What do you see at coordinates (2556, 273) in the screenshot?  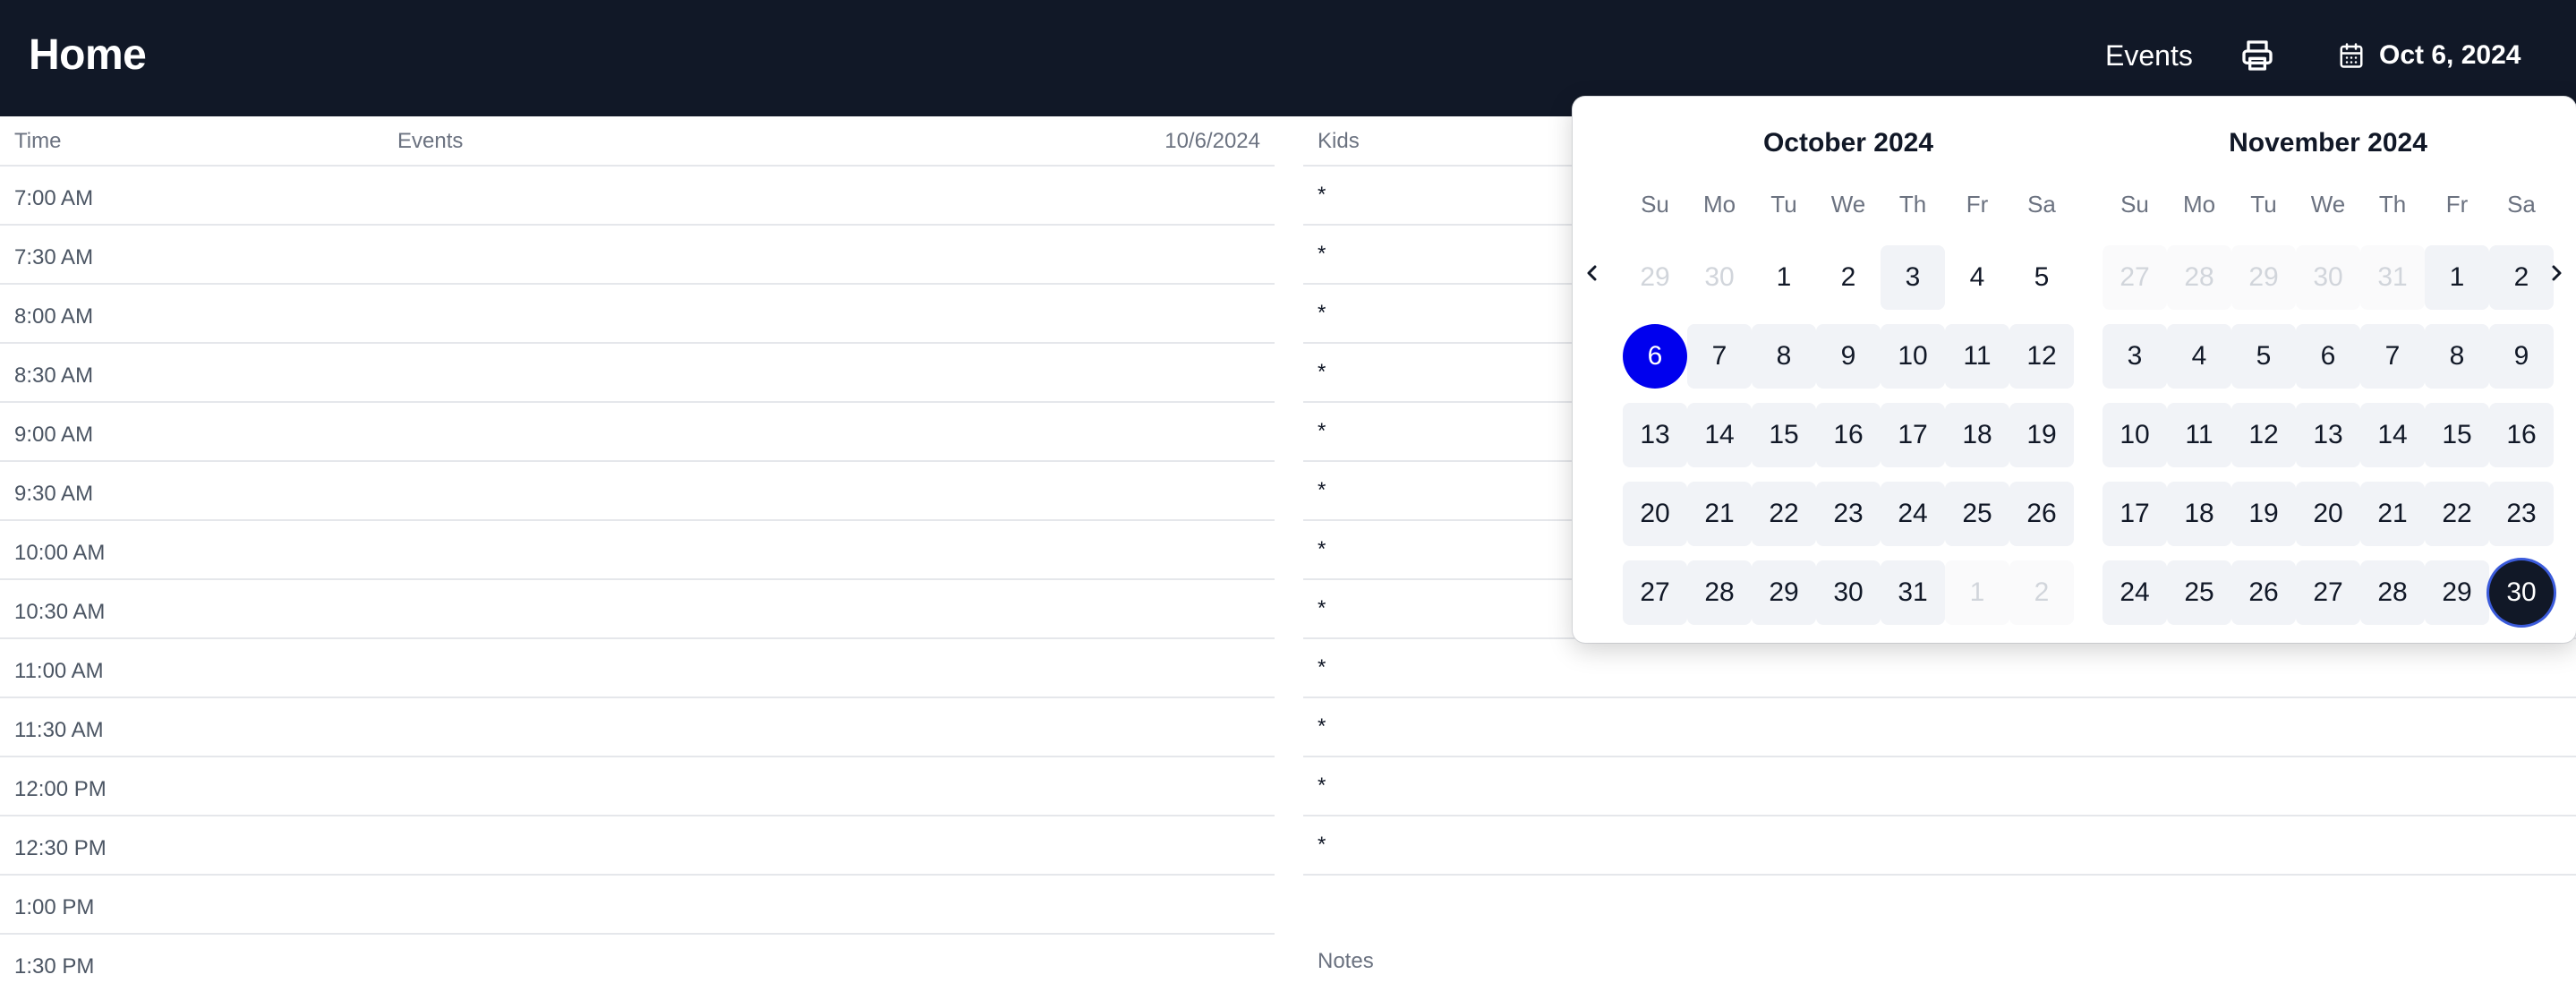 I see `next-month-button` at bounding box center [2556, 273].